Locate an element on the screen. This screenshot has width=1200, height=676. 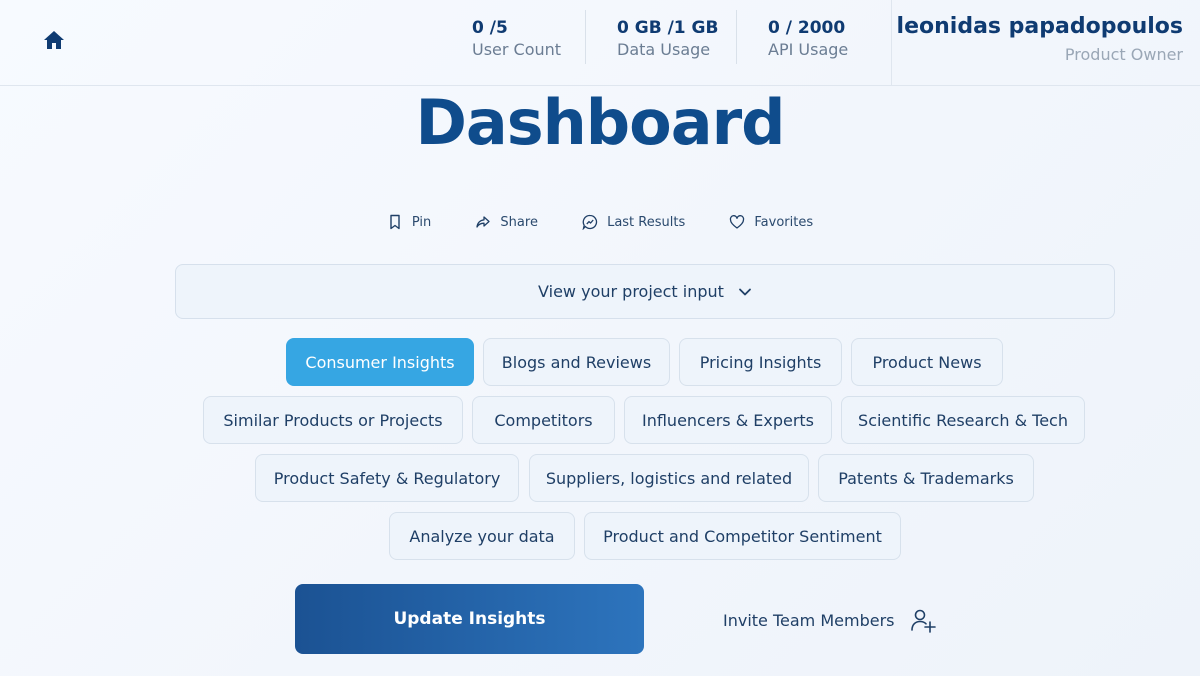
pin-label: Pin is located at coordinates (421, 222).